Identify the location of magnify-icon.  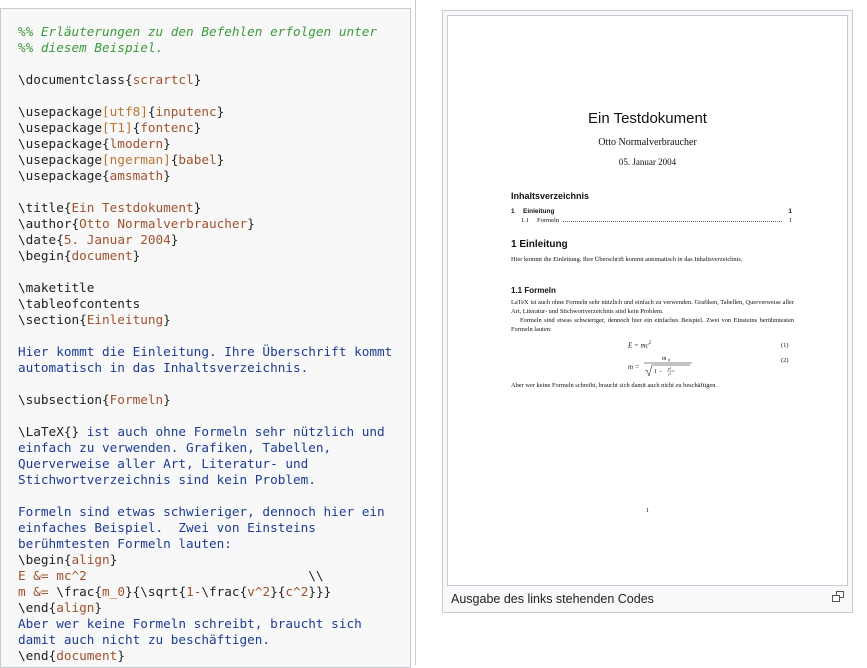
(838, 596).